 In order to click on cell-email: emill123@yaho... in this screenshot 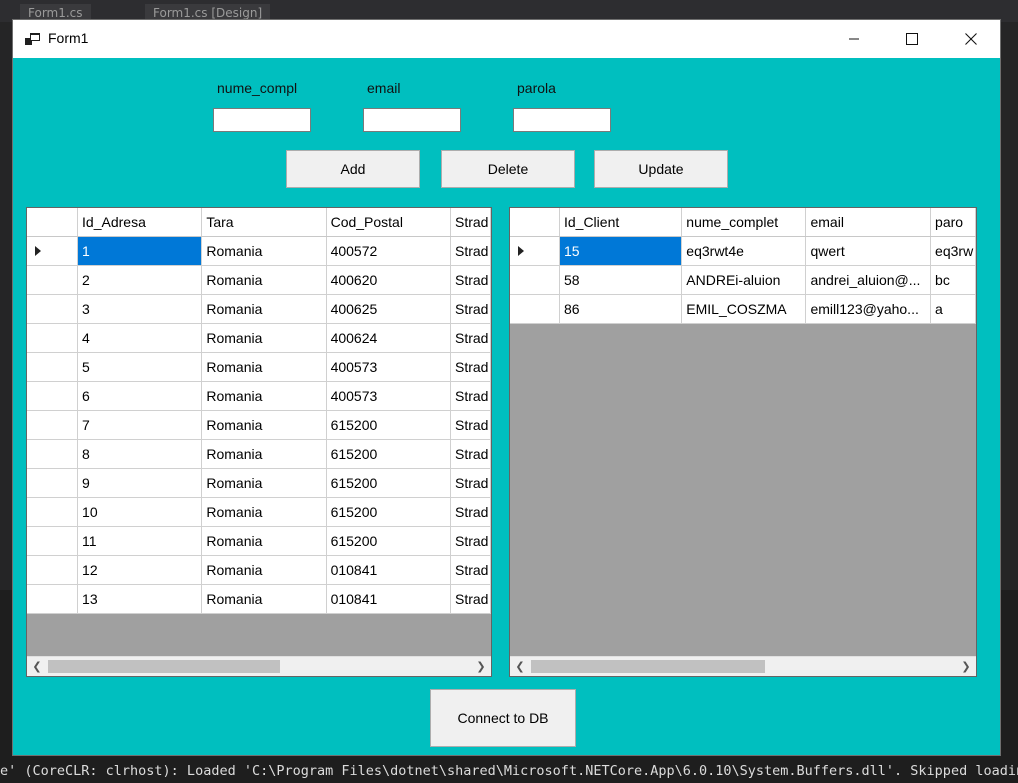, I will do `click(868, 309)`.